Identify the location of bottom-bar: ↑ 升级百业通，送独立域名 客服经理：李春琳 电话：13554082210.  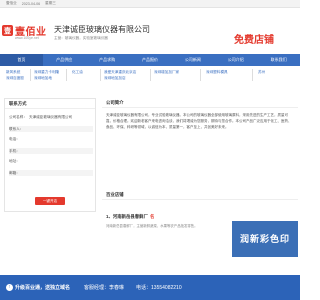
(150, 287).